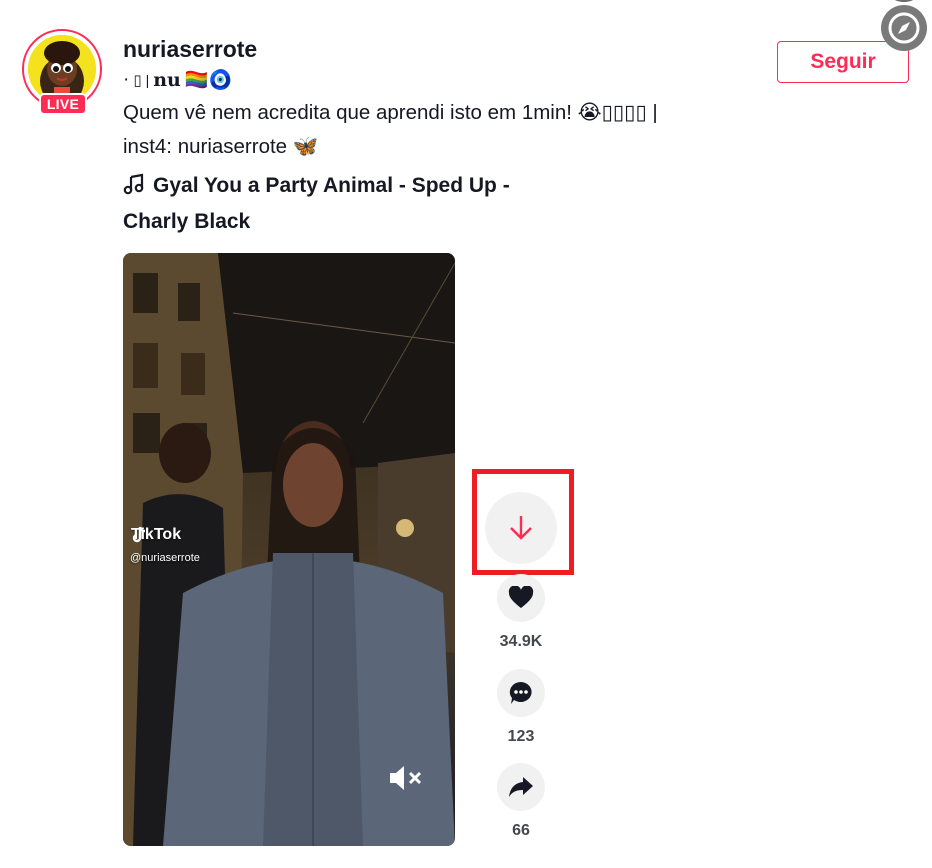 The image size is (932, 868). I want to click on live-badge: LIVE, so click(63, 104).